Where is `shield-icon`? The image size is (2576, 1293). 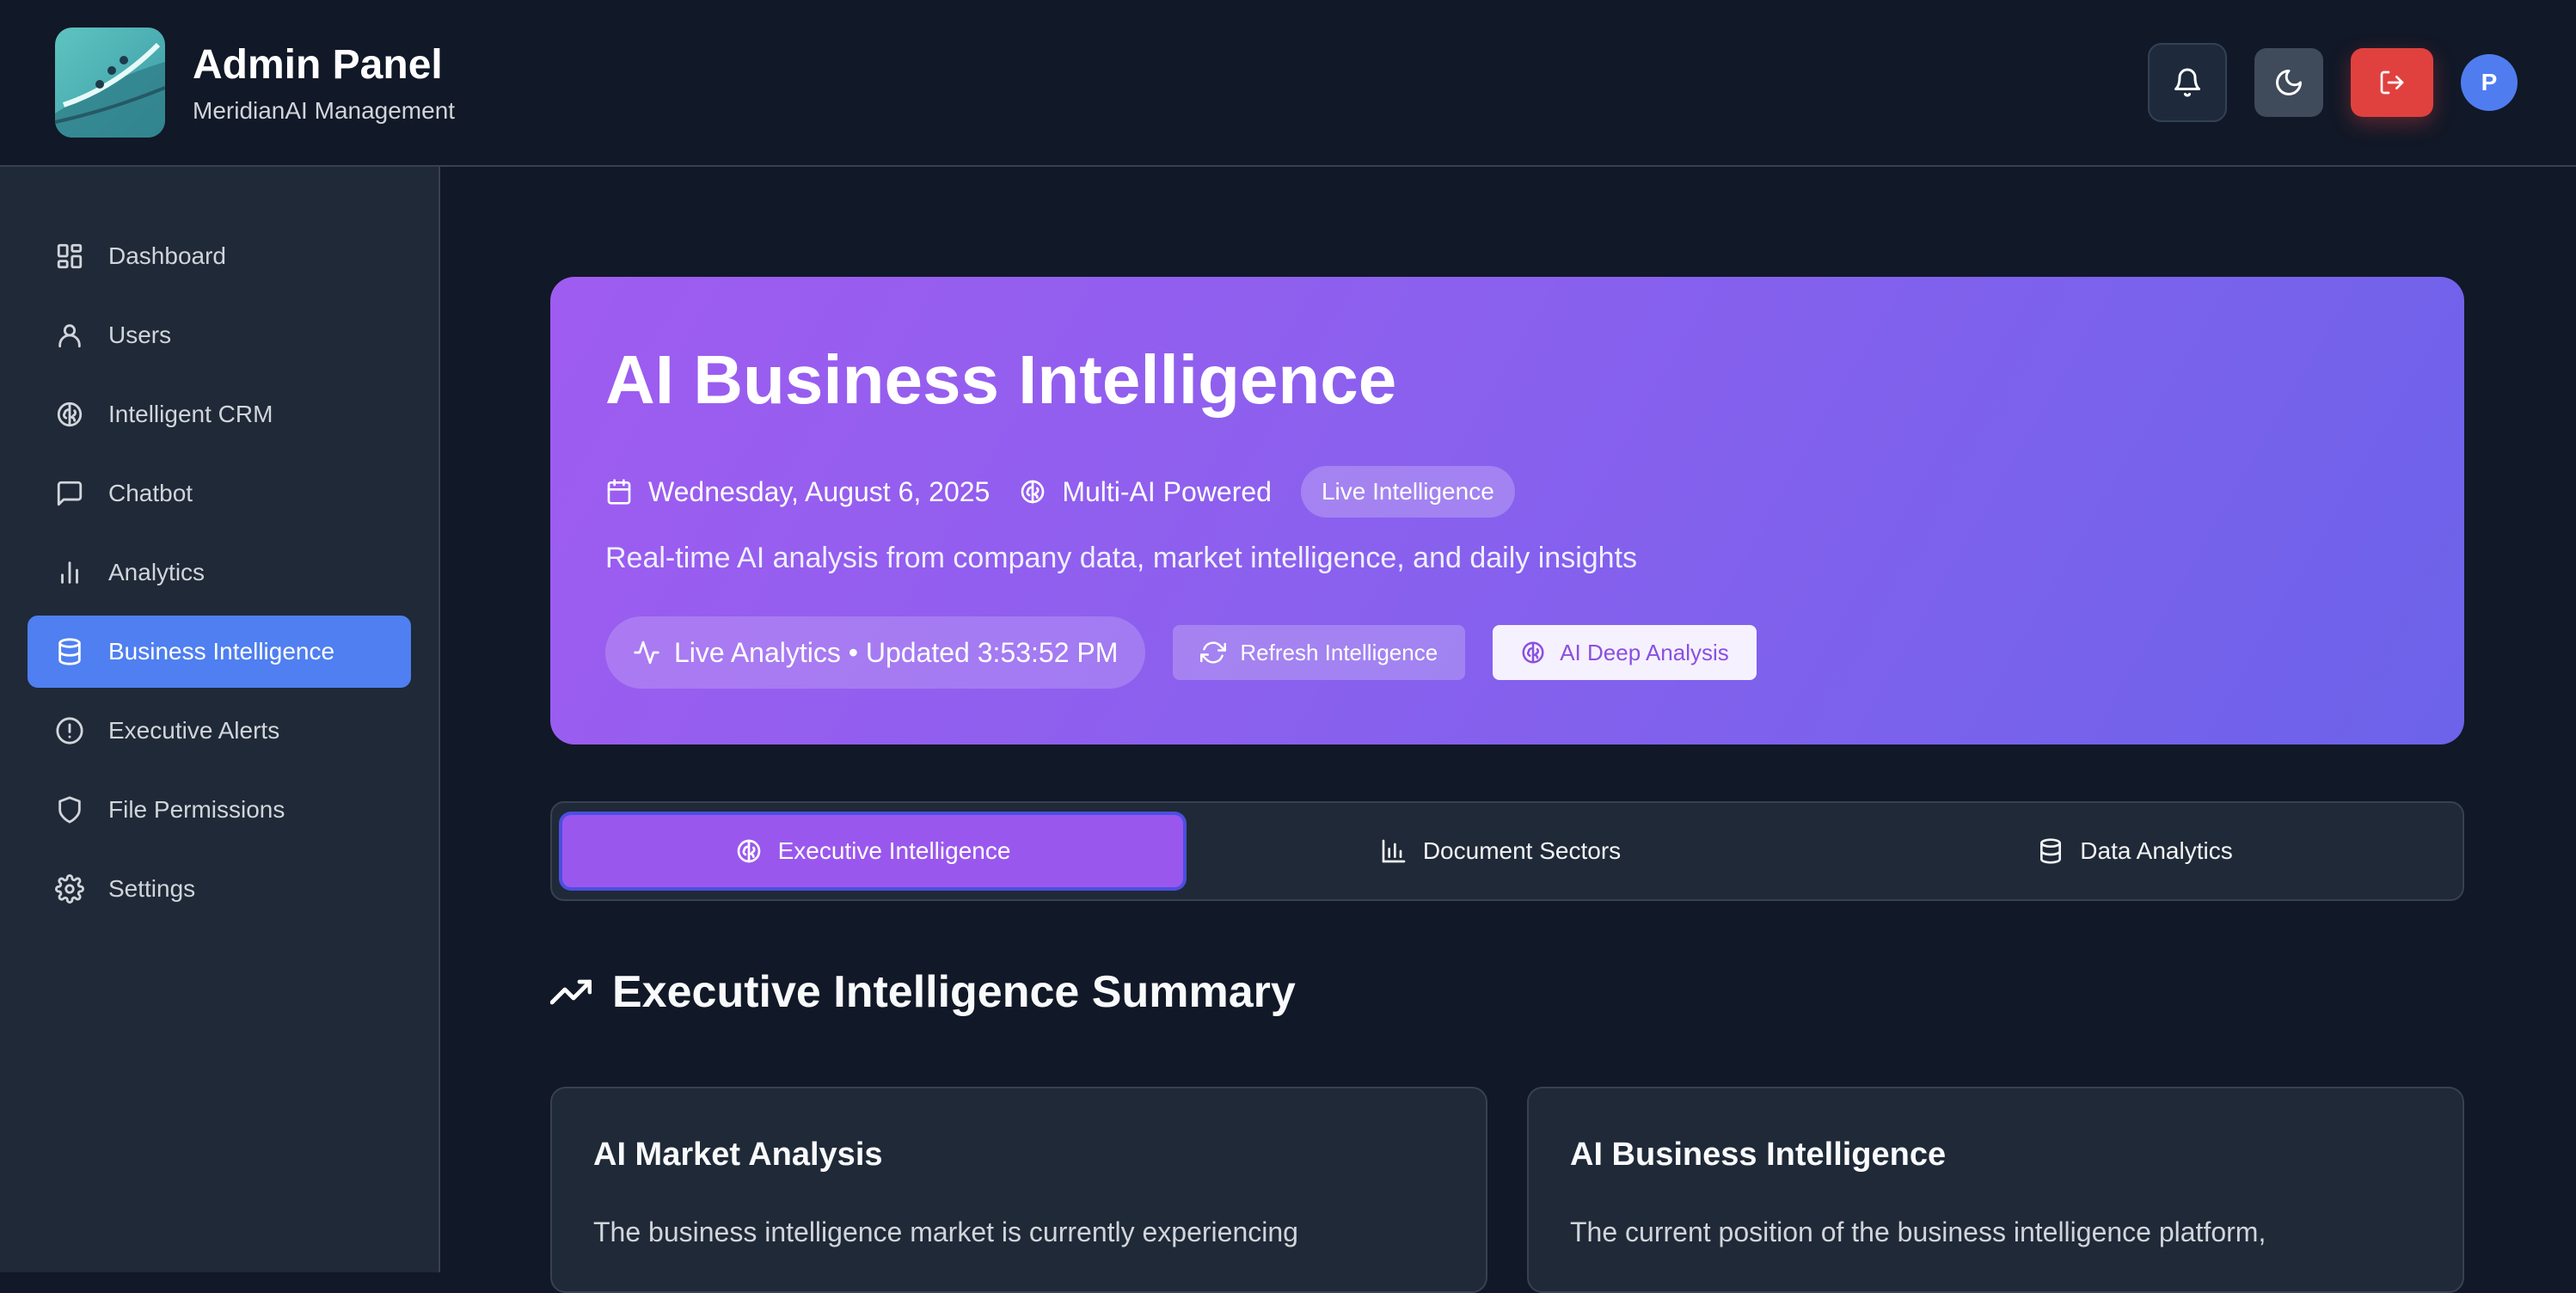
shield-icon is located at coordinates (69, 809).